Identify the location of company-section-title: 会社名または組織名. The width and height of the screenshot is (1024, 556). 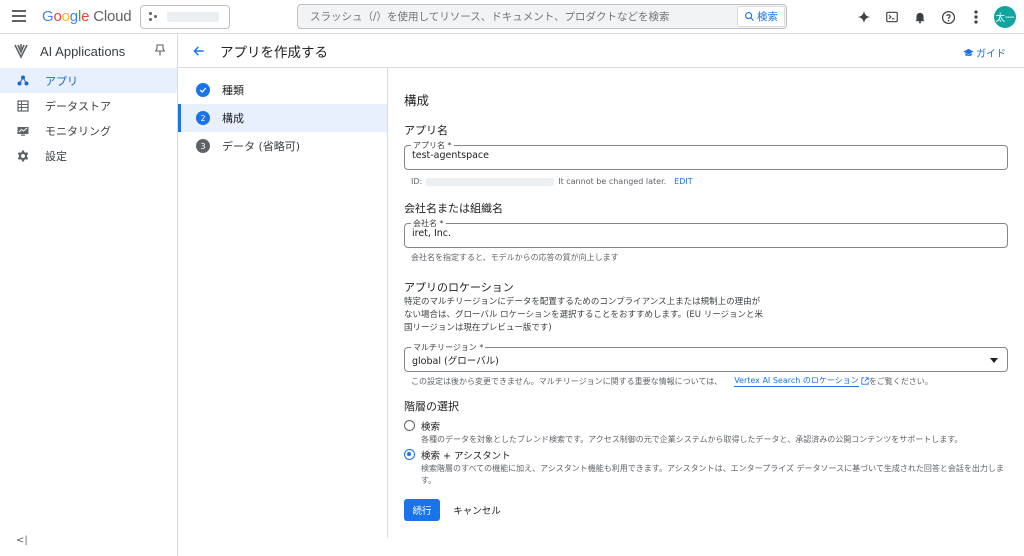
(453, 208).